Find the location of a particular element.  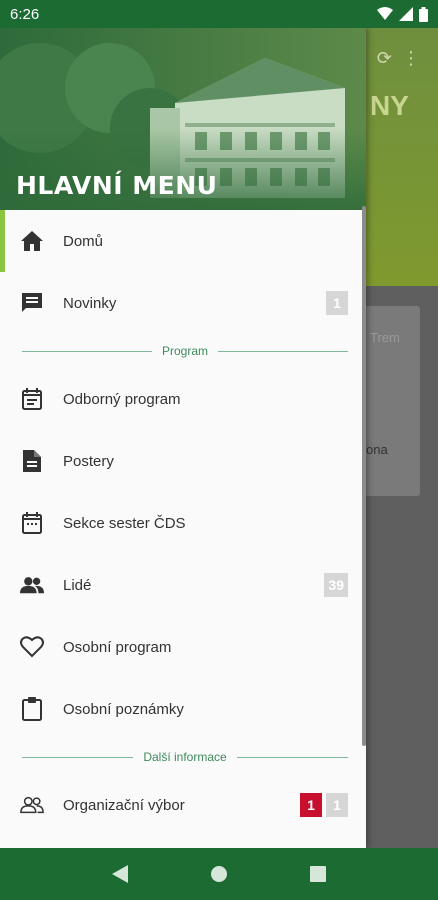

status-time: 6:26 is located at coordinates (25, 14).